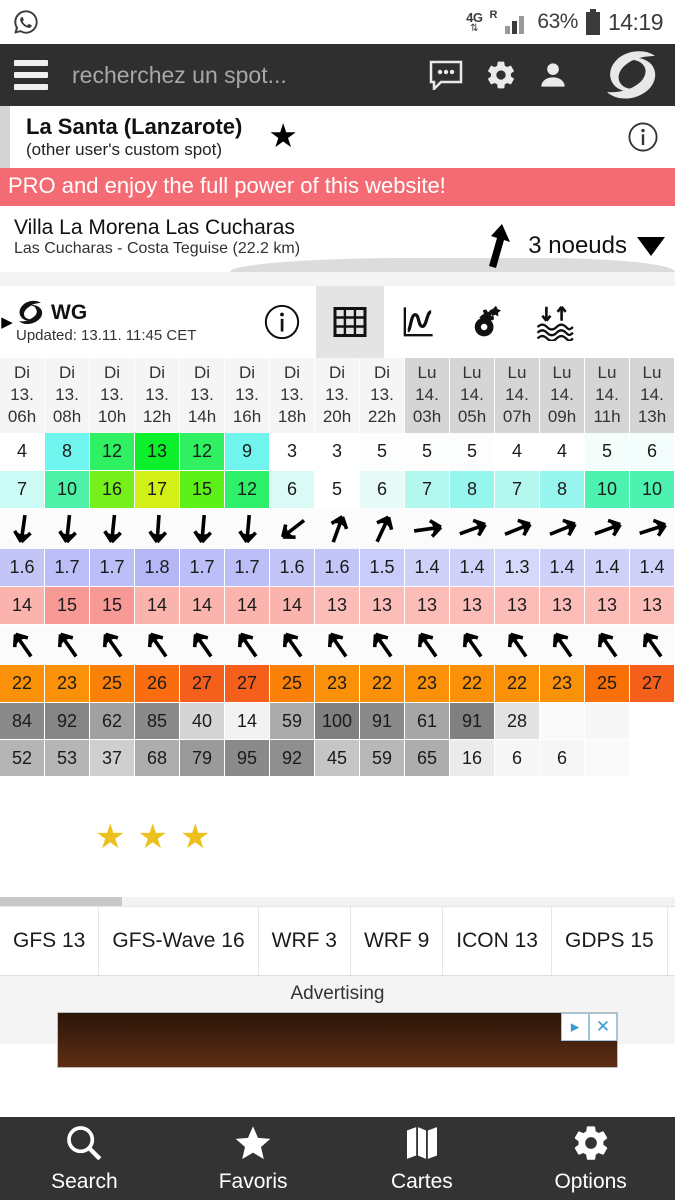 The height and width of the screenshot is (1200, 675). I want to click on model-tab: WRF 9, so click(397, 941).